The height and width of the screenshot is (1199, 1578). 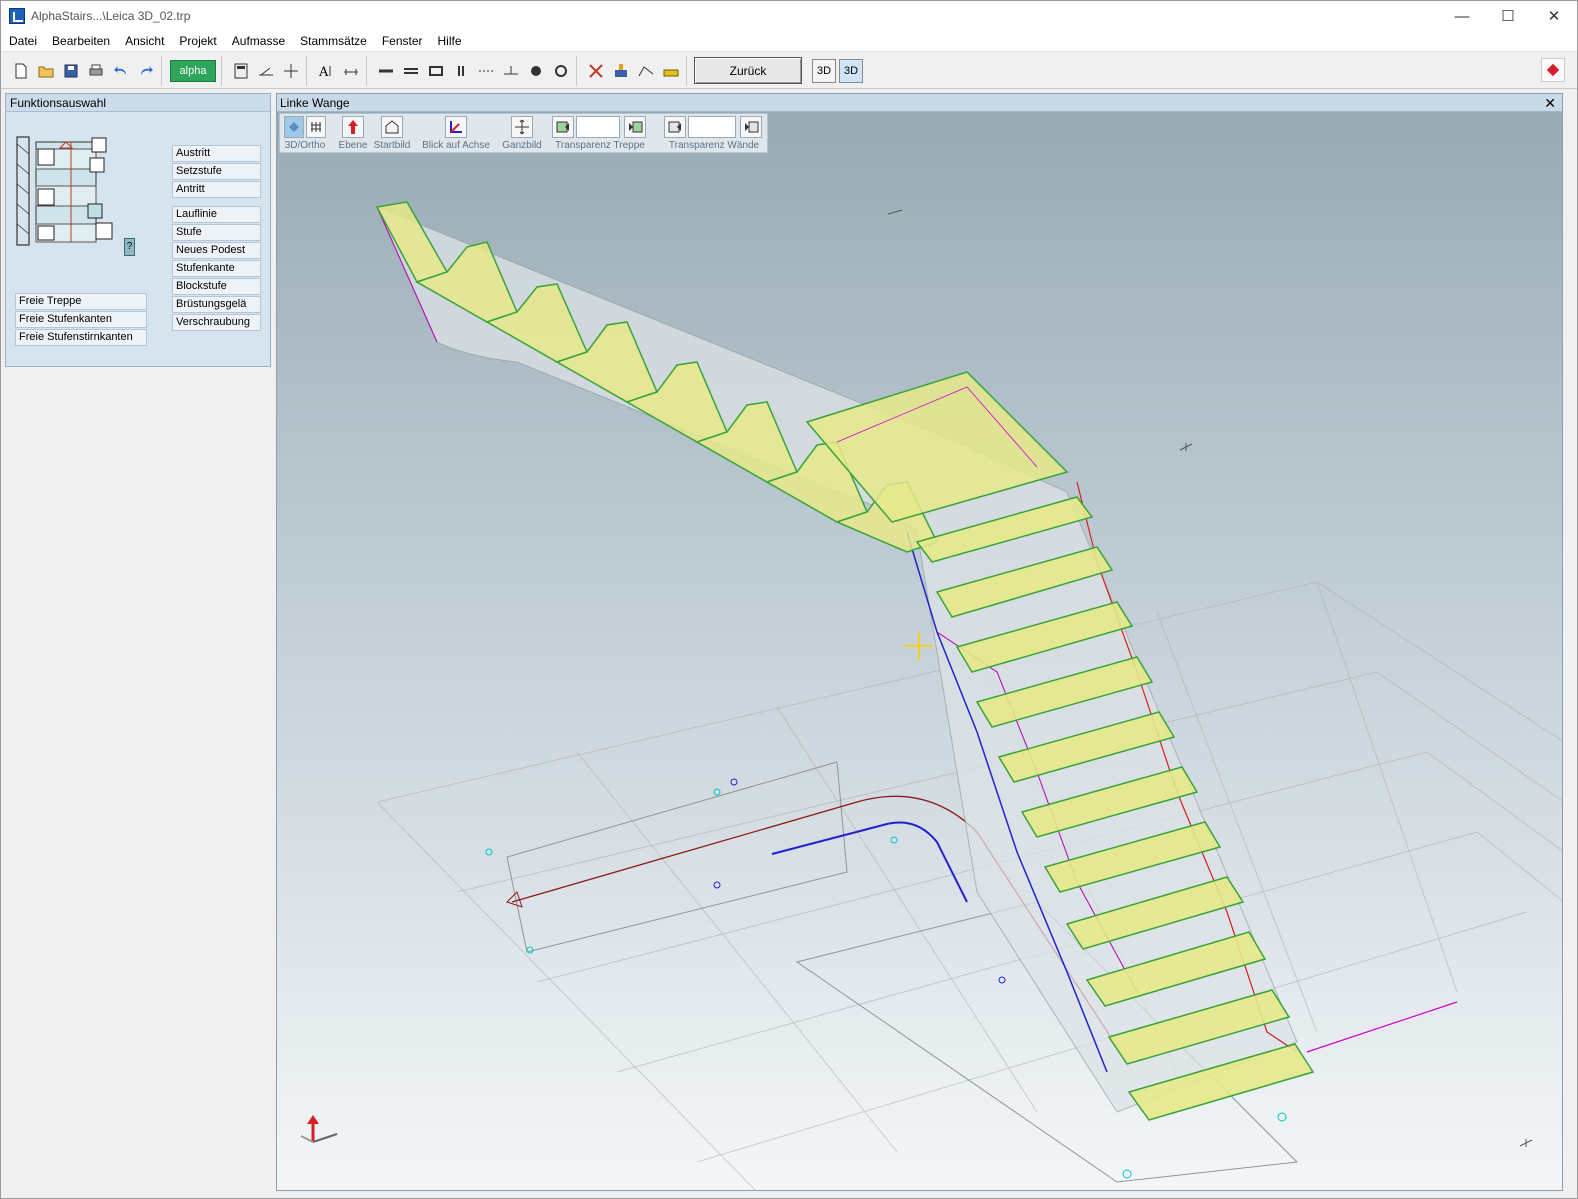 I want to click on freie-stufenkanten-button: Freie Stufenkanten, so click(x=81, y=319).